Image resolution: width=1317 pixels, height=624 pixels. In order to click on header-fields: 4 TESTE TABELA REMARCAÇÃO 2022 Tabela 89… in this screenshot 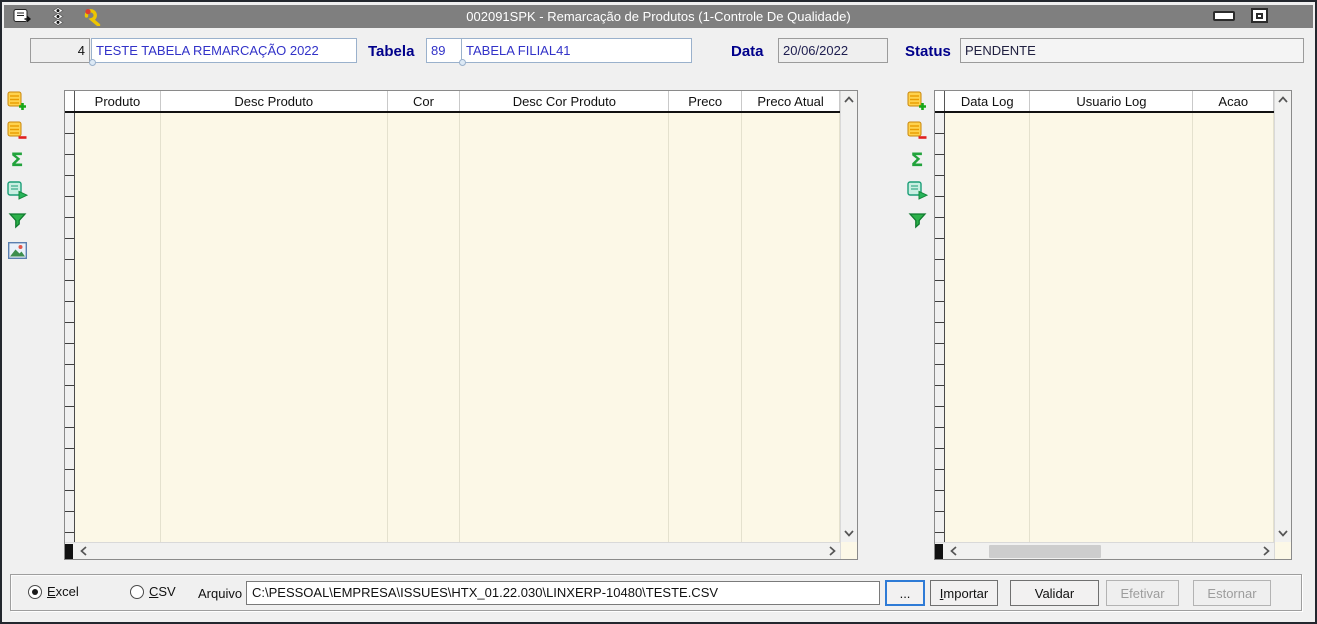, I will do `click(658, 55)`.